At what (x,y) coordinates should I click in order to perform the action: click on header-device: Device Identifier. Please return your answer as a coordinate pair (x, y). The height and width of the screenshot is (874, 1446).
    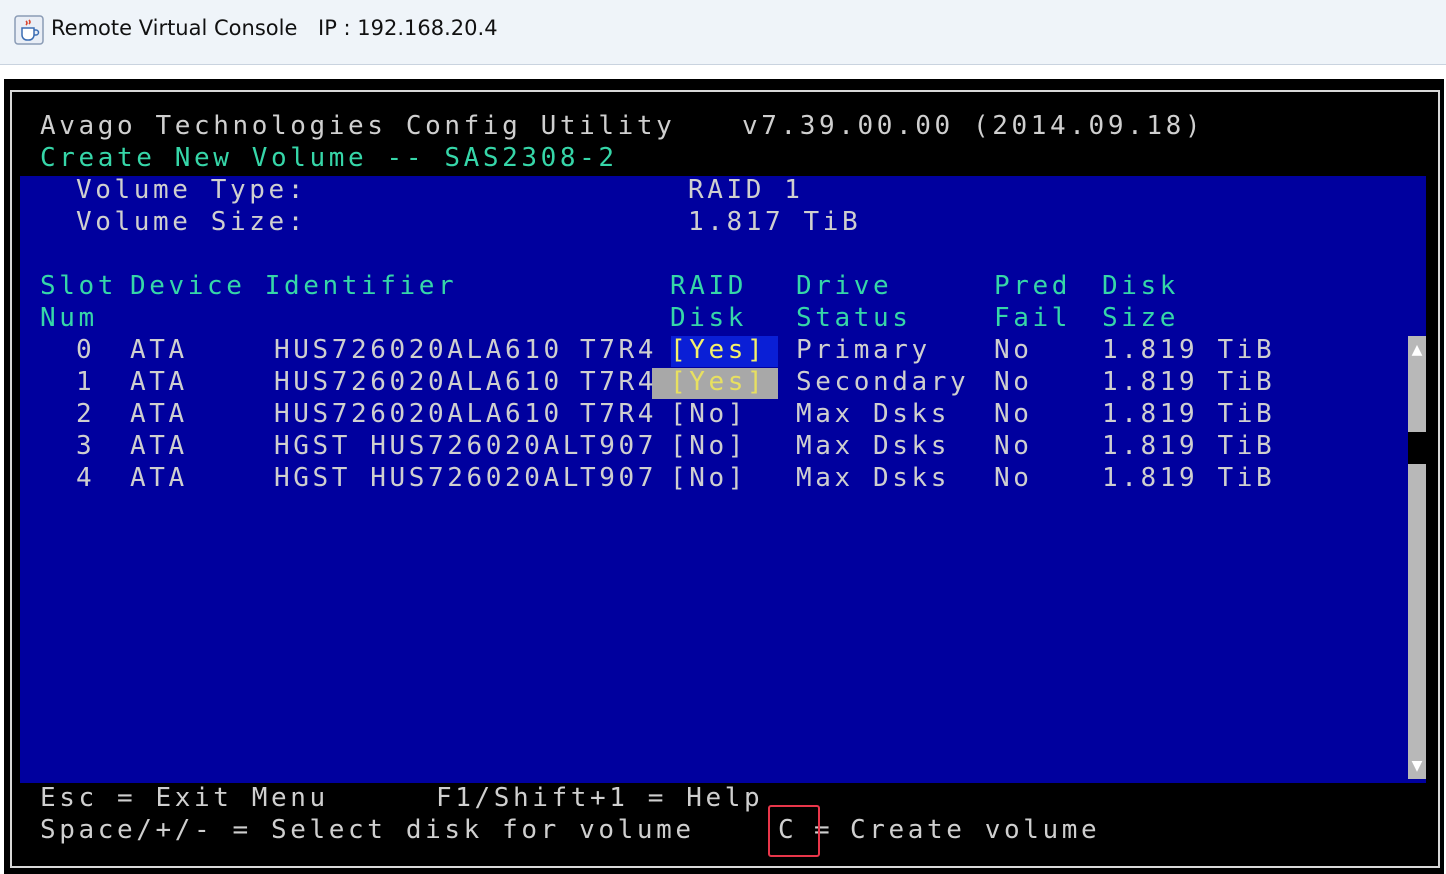
    Looking at the image, I should click on (294, 286).